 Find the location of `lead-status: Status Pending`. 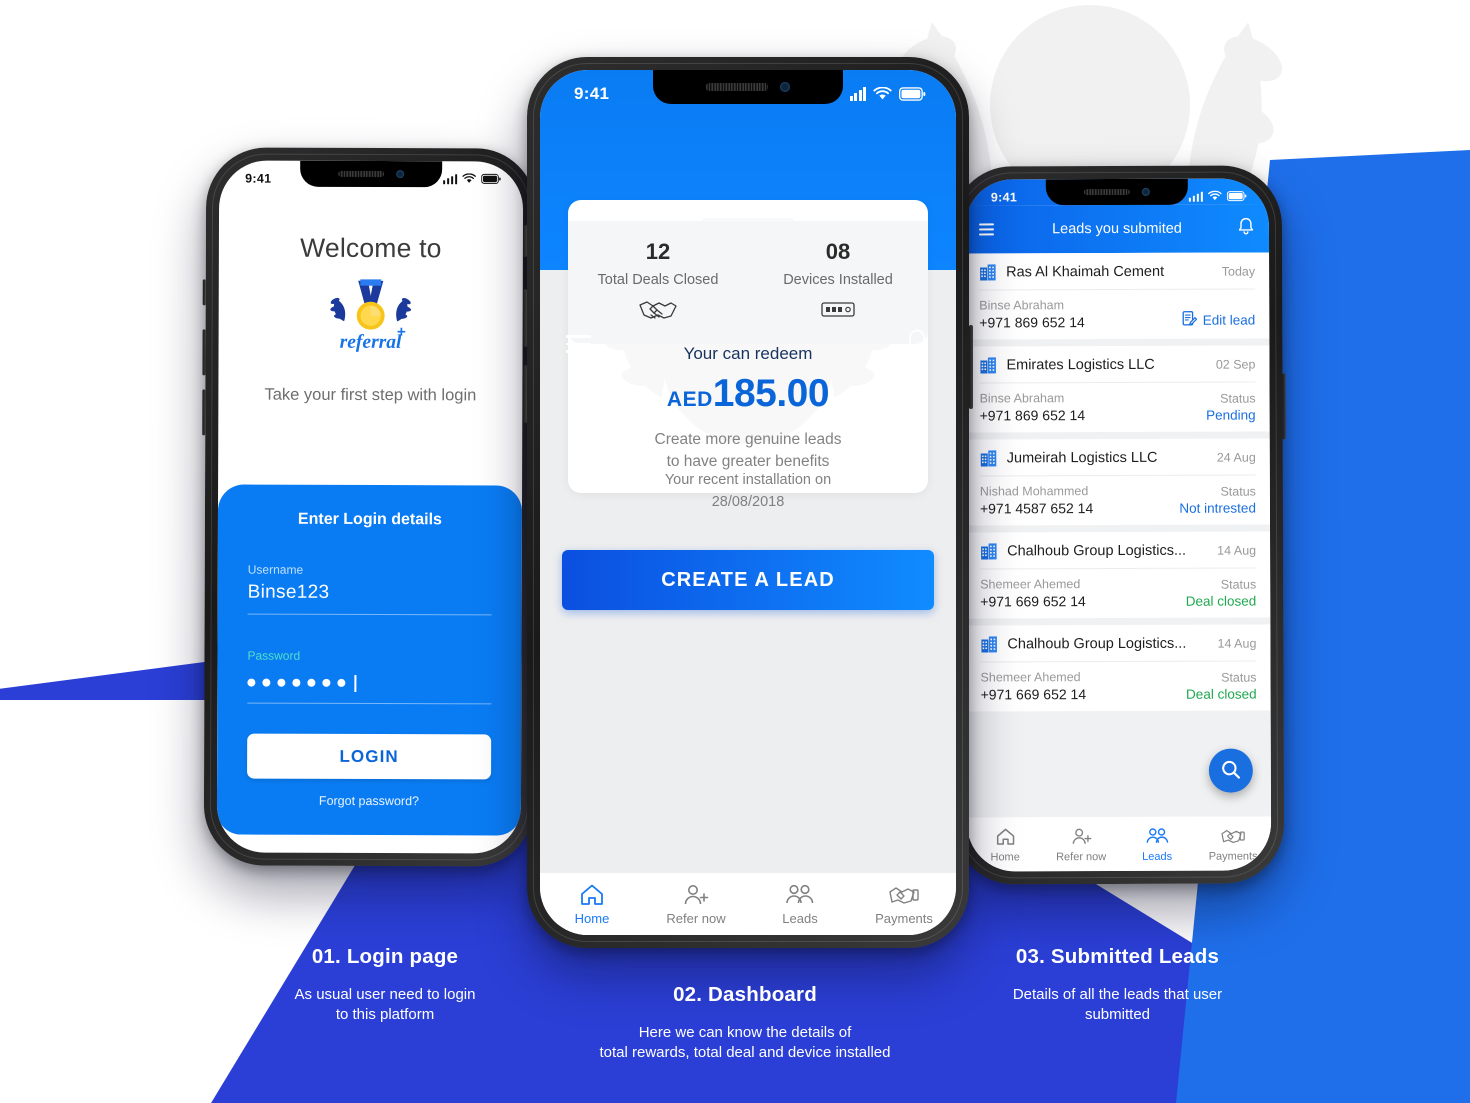

lead-status: Status Pending is located at coordinates (1231, 407).